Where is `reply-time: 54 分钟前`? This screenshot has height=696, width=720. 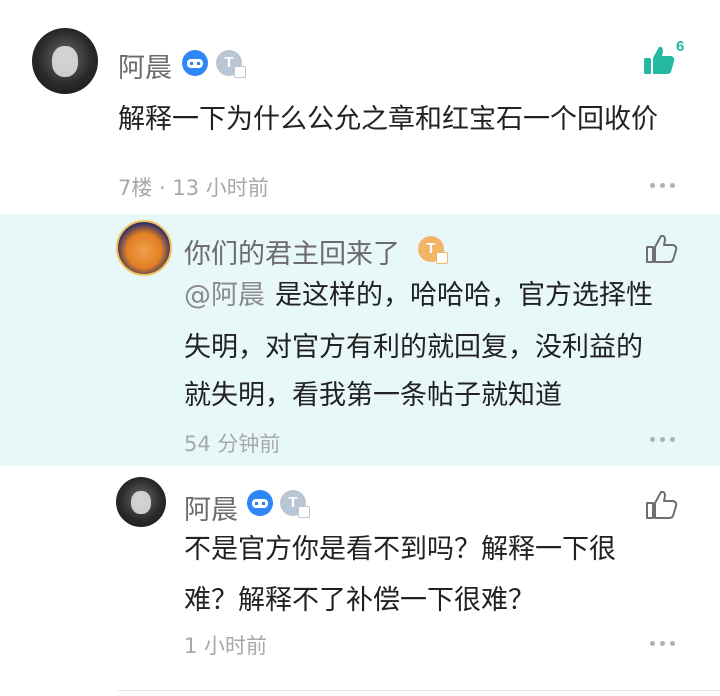
reply-time: 54 分钟前 is located at coordinates (232, 444).